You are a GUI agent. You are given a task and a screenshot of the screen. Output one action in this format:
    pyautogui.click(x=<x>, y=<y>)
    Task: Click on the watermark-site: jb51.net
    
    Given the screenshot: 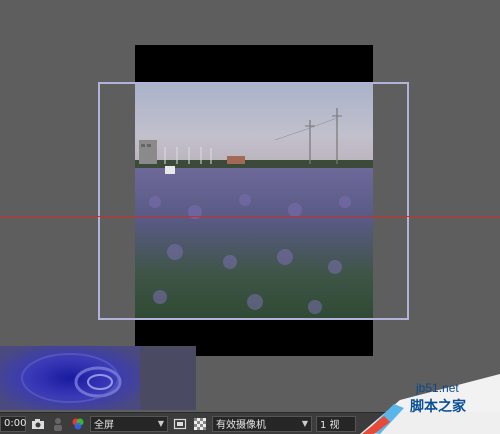 What is the action you would take?
    pyautogui.click(x=437, y=388)
    